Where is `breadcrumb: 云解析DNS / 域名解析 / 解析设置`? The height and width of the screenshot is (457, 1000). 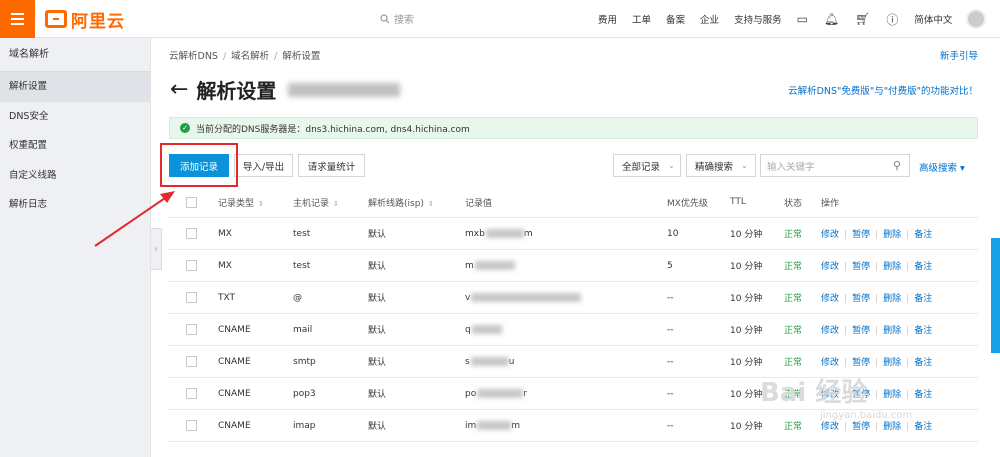 breadcrumb: 云解析DNS / 域名解析 / 解析设置 is located at coordinates (245, 56).